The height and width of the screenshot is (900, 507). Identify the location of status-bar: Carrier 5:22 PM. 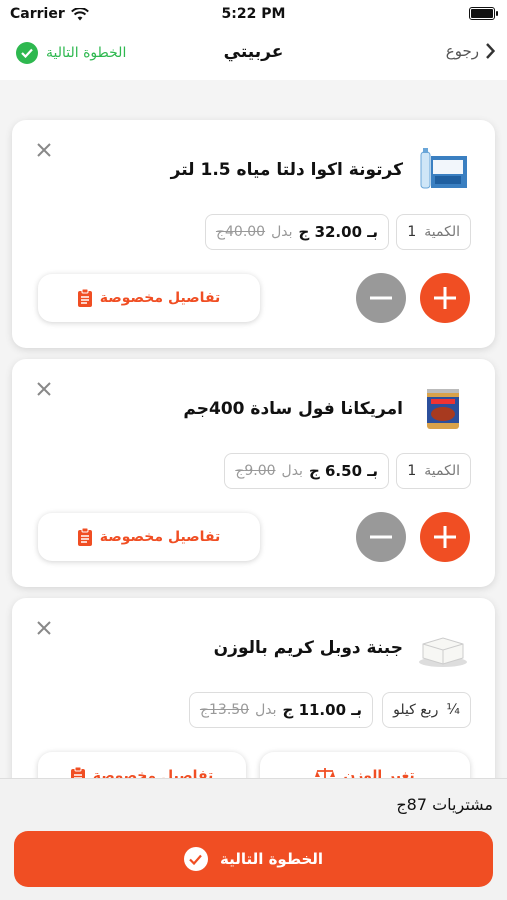
(253, 14).